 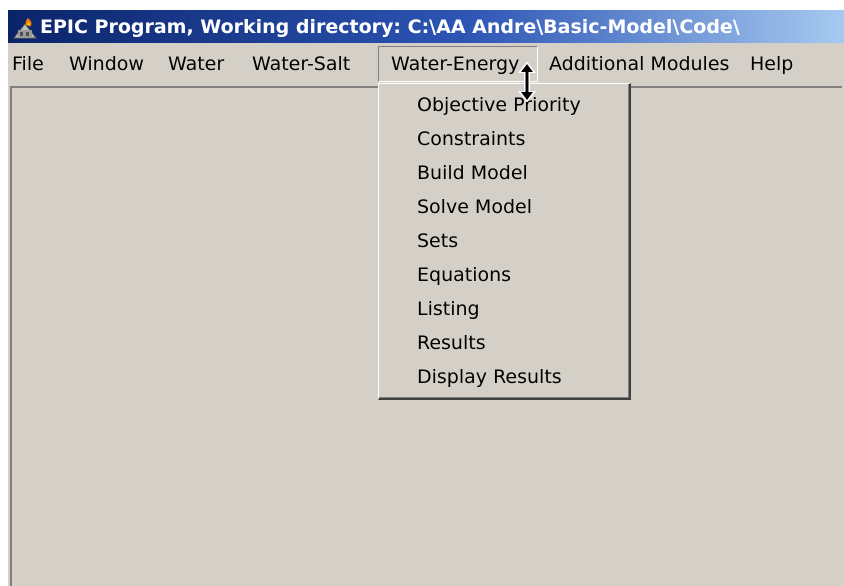 I want to click on menu-item-build-model: Build Model, so click(x=472, y=173).